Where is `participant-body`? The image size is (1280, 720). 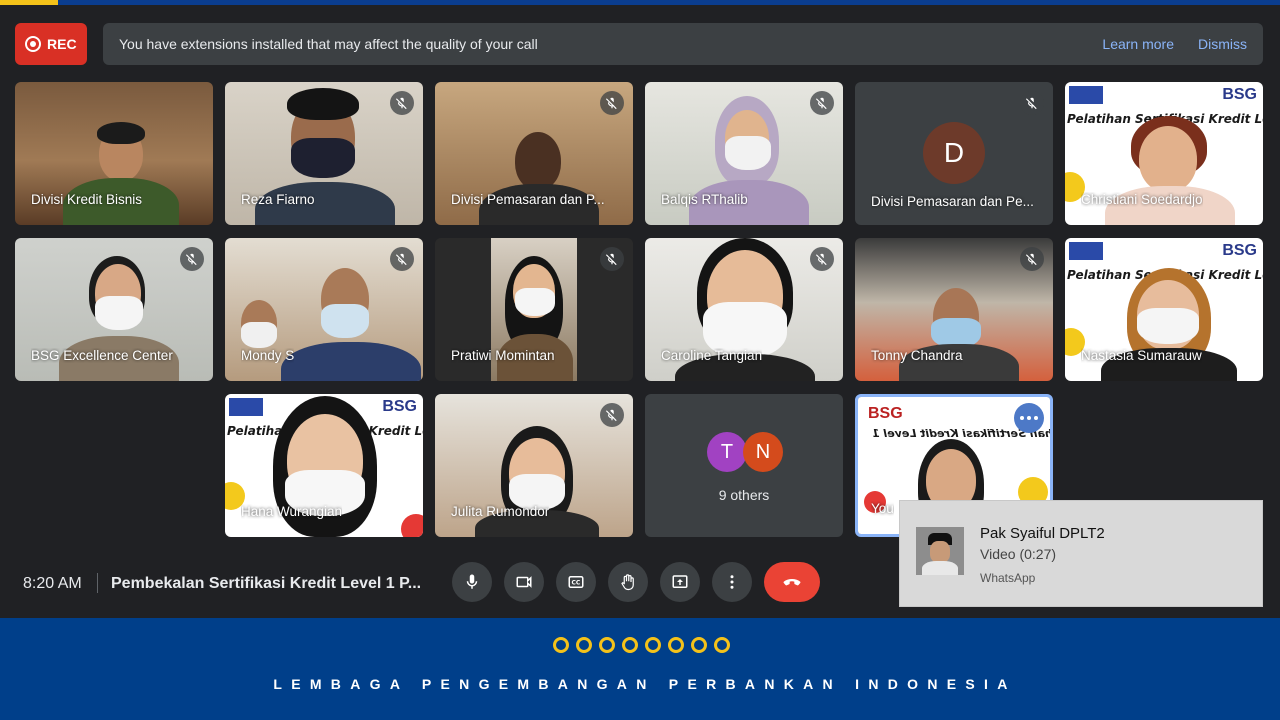 participant-body is located at coordinates (351, 361).